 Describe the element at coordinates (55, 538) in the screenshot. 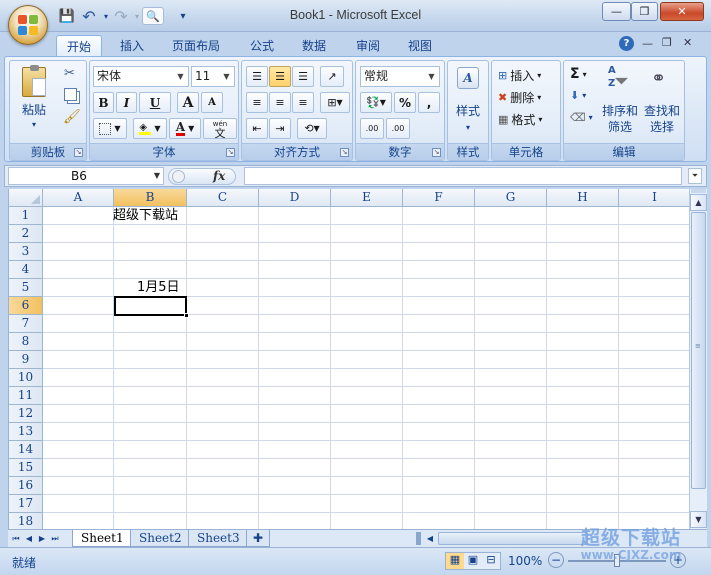

I see `last-sheet-icon: ⏭` at that location.